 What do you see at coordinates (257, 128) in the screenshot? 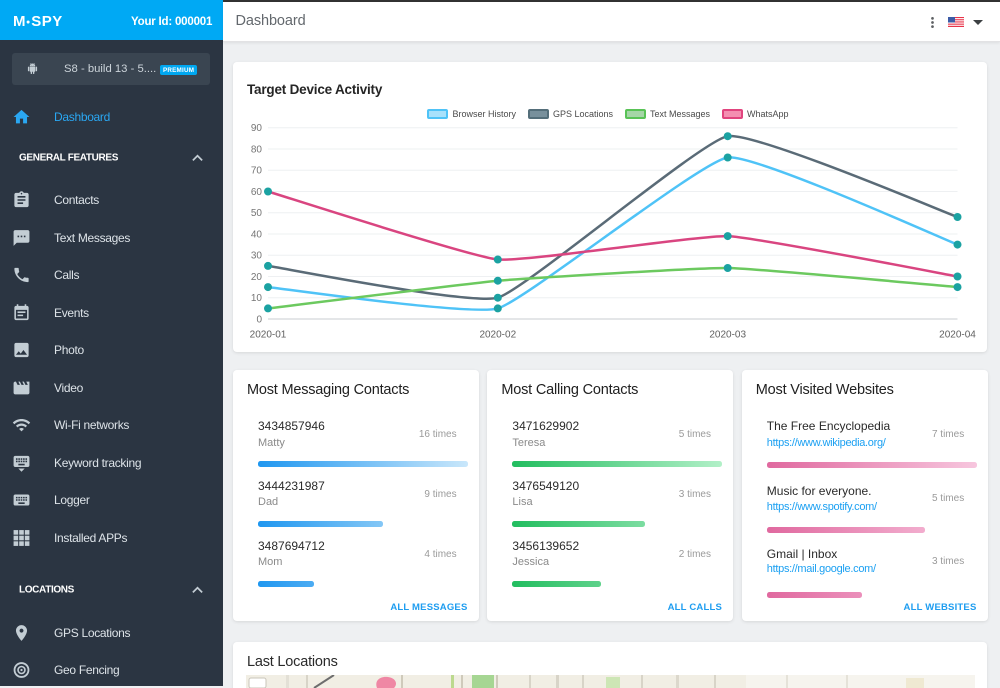
I see `svg-text: 90` at bounding box center [257, 128].